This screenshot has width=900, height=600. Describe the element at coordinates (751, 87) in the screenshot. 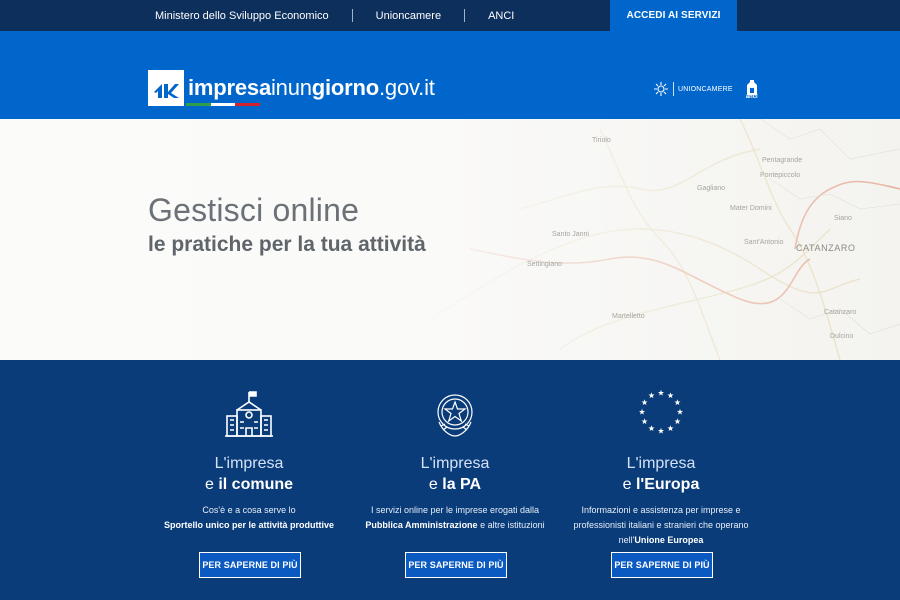

I see `anci-logo-icon` at that location.